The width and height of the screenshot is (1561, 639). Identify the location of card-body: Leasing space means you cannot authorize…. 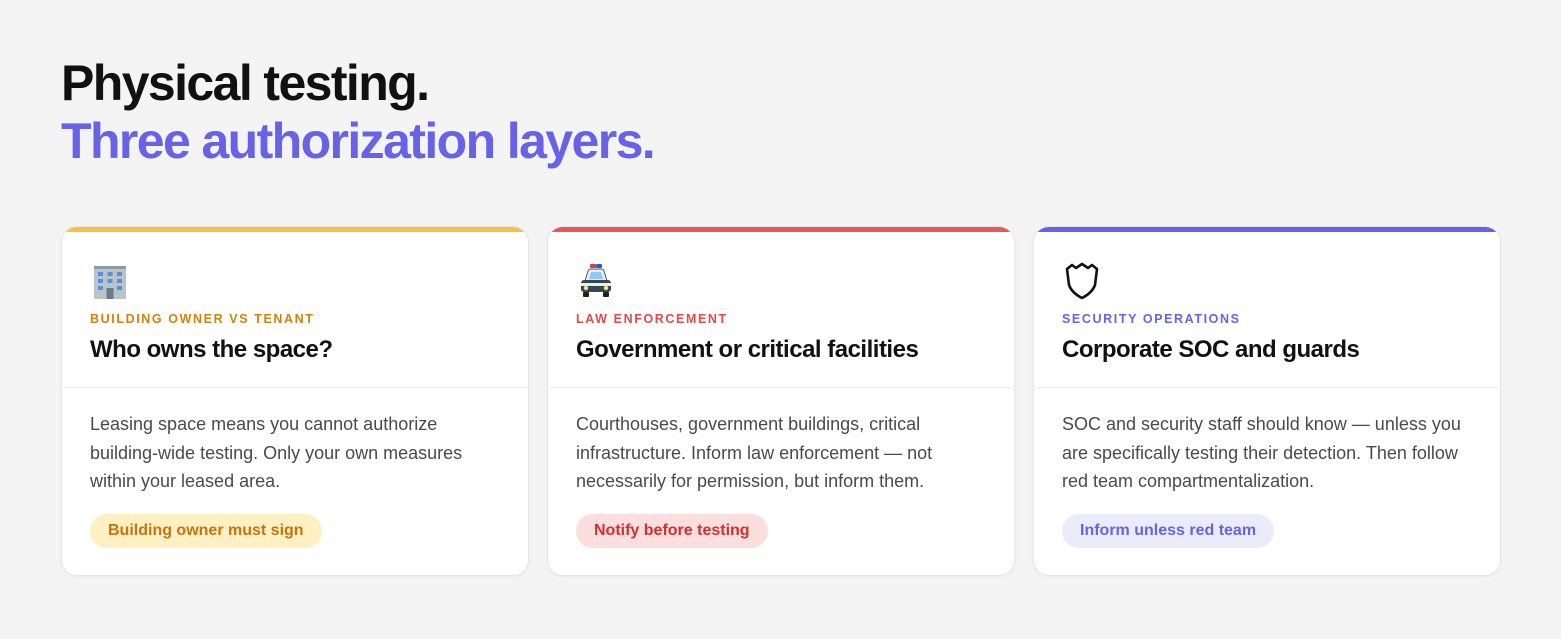
(295, 468).